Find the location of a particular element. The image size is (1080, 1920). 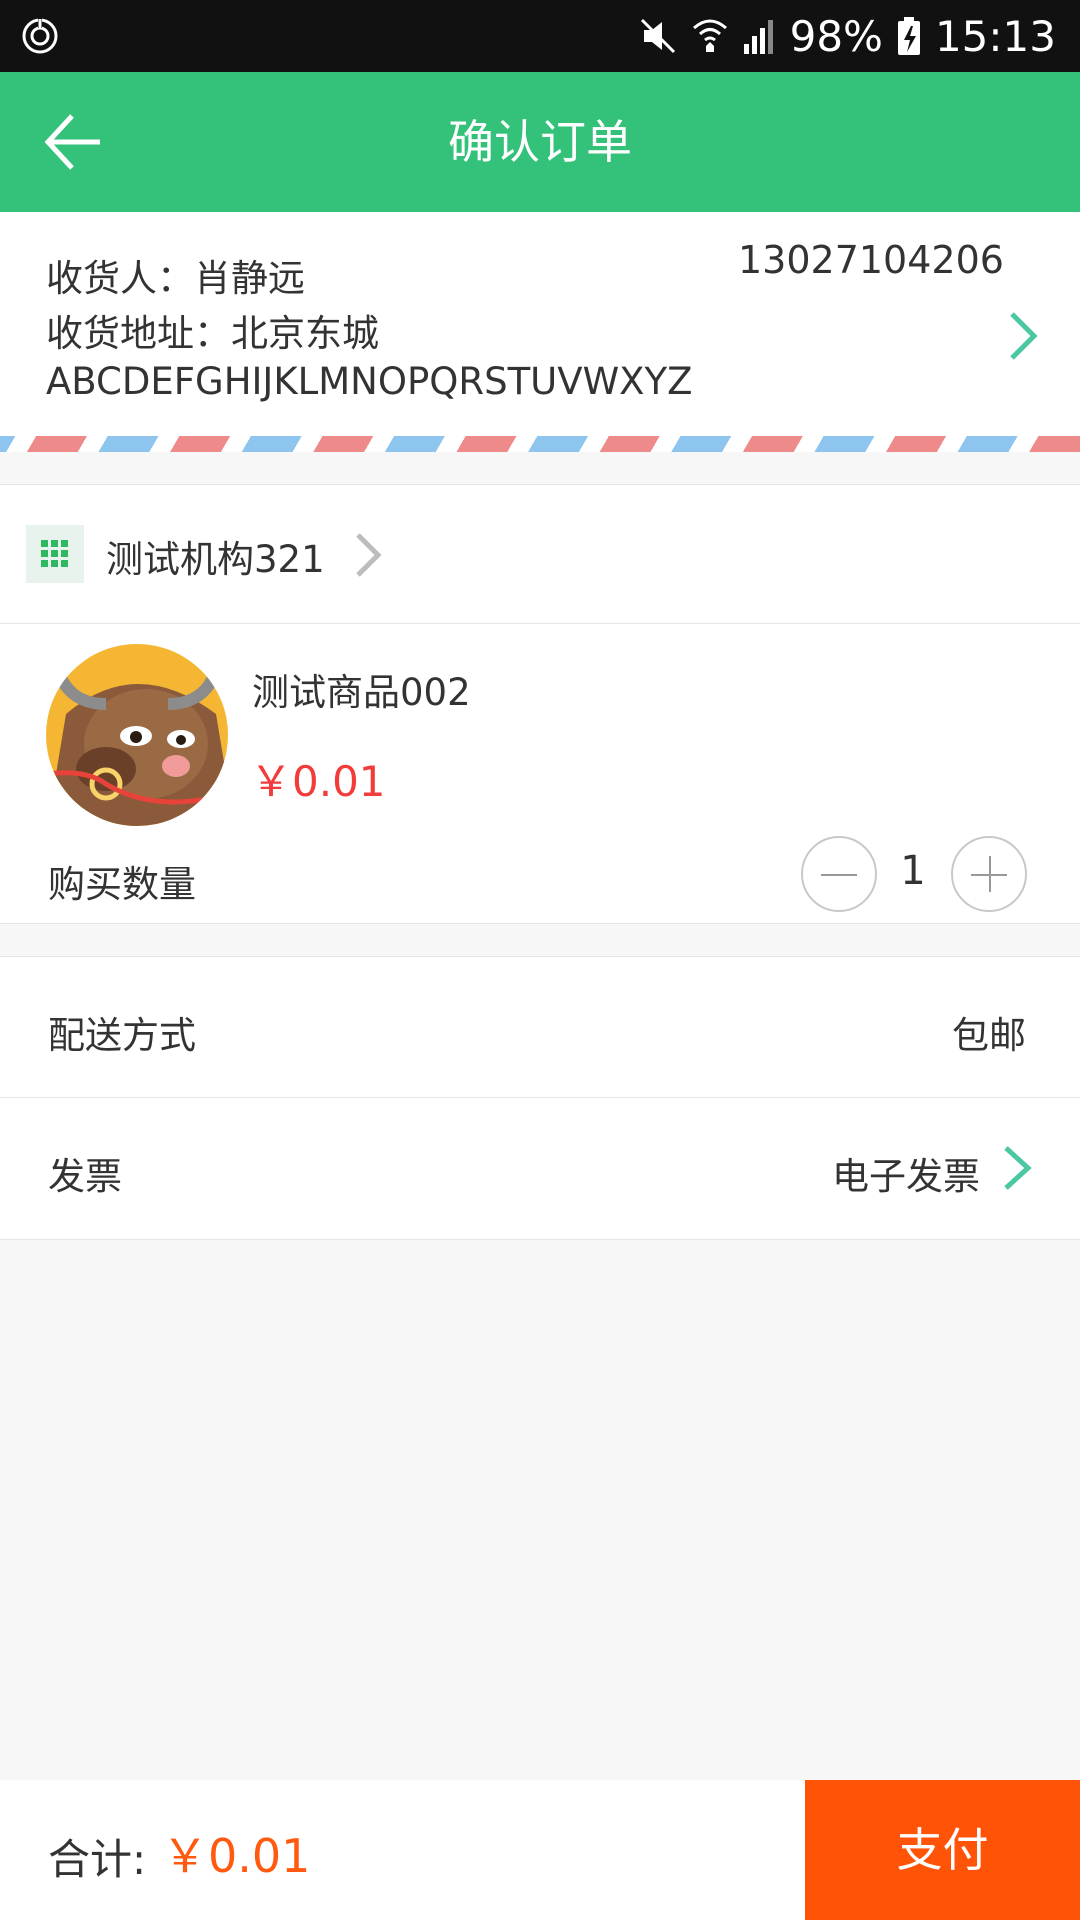

clock: 15:13 is located at coordinates (995, 36).